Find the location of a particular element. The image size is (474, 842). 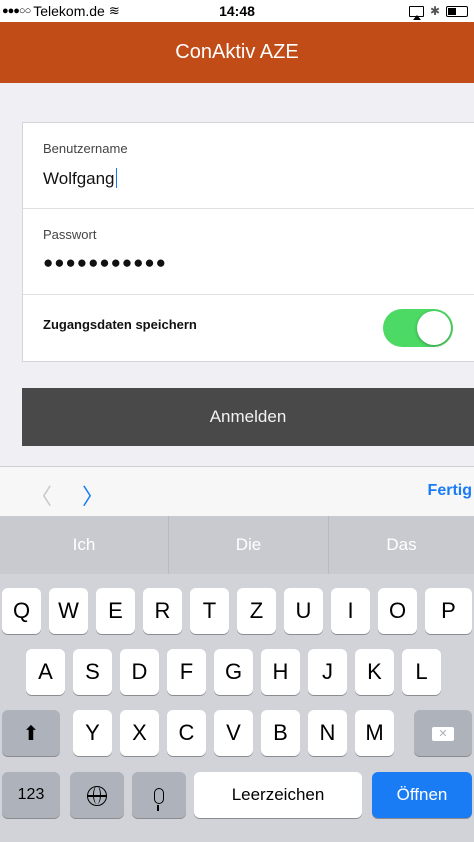

dictation-key is located at coordinates (159, 795).